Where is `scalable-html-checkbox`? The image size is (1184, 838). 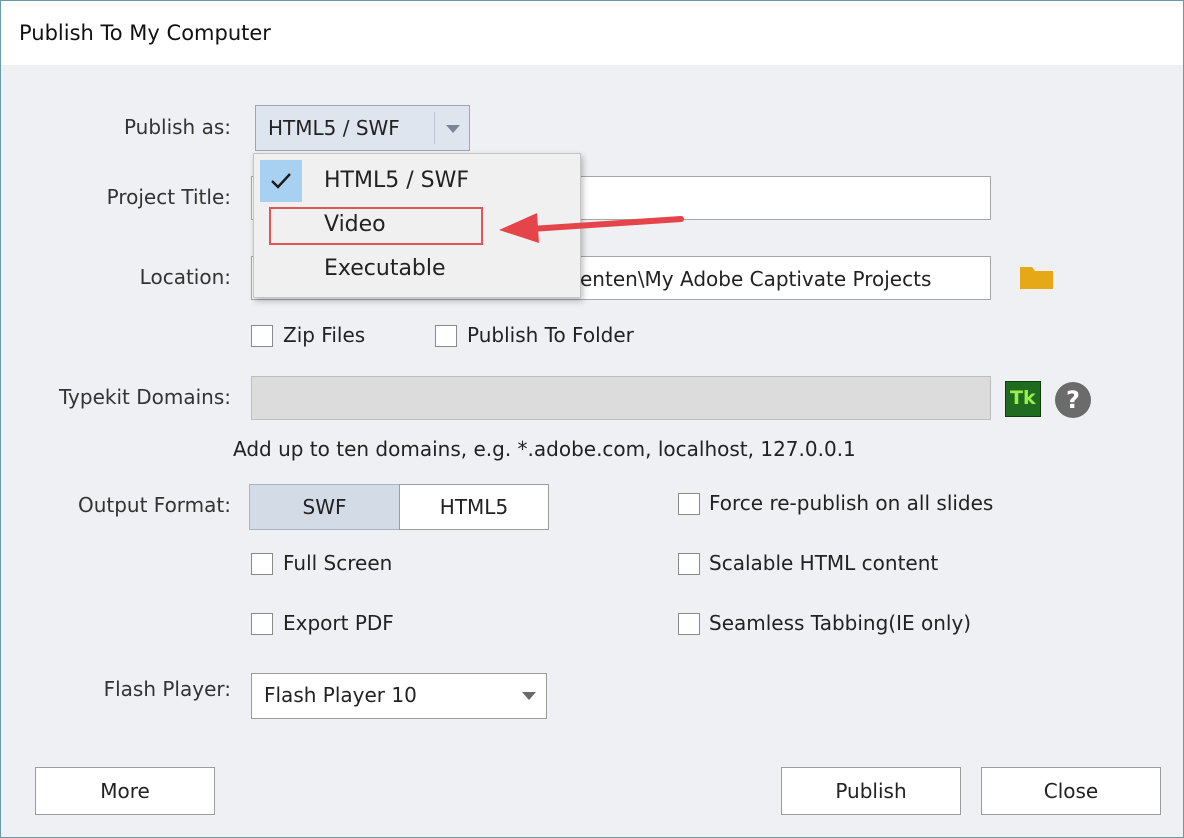 scalable-html-checkbox is located at coordinates (689, 564).